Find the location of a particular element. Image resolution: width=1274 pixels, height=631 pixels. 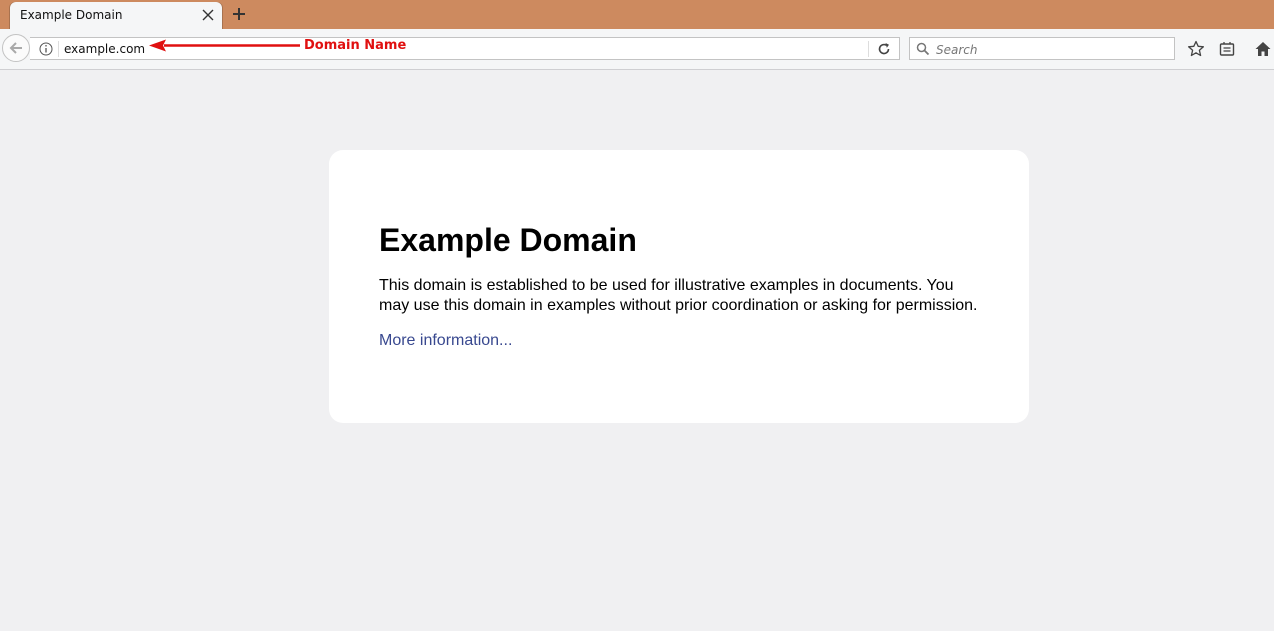

tab-example-domain: Example Domain is located at coordinates (116, 15).